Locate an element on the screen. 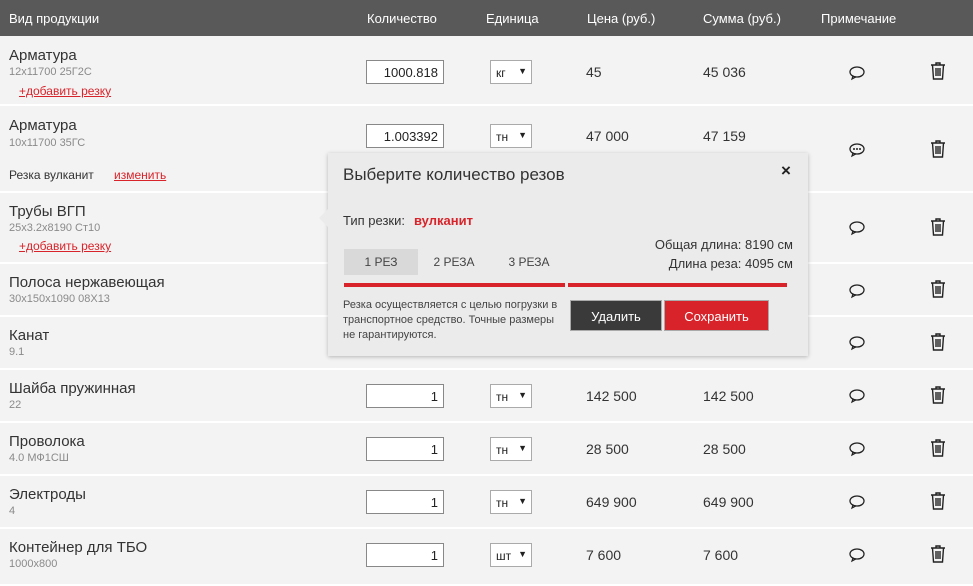 The width and height of the screenshot is (973, 586). col-product-header: Вид продукции is located at coordinates (54, 18).